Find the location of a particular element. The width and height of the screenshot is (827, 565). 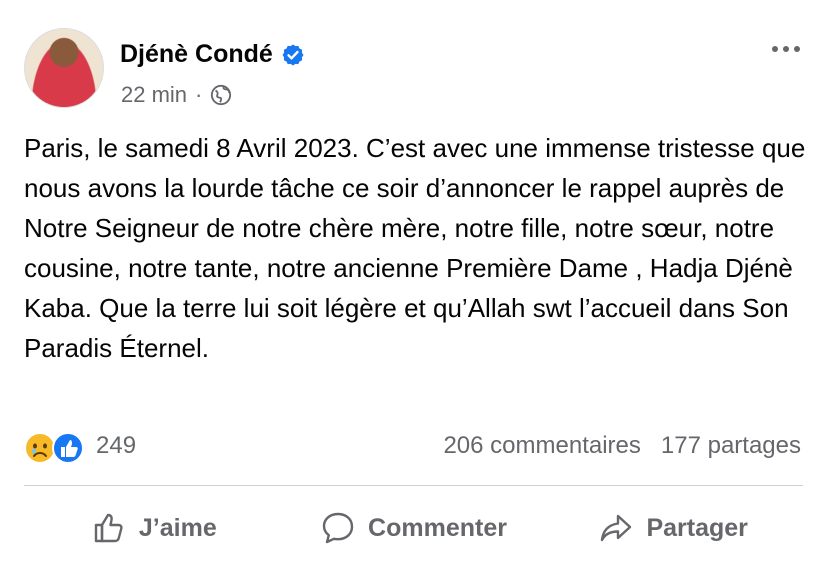

post-actions: J’aime Commenter Partager is located at coordinates (413, 528).